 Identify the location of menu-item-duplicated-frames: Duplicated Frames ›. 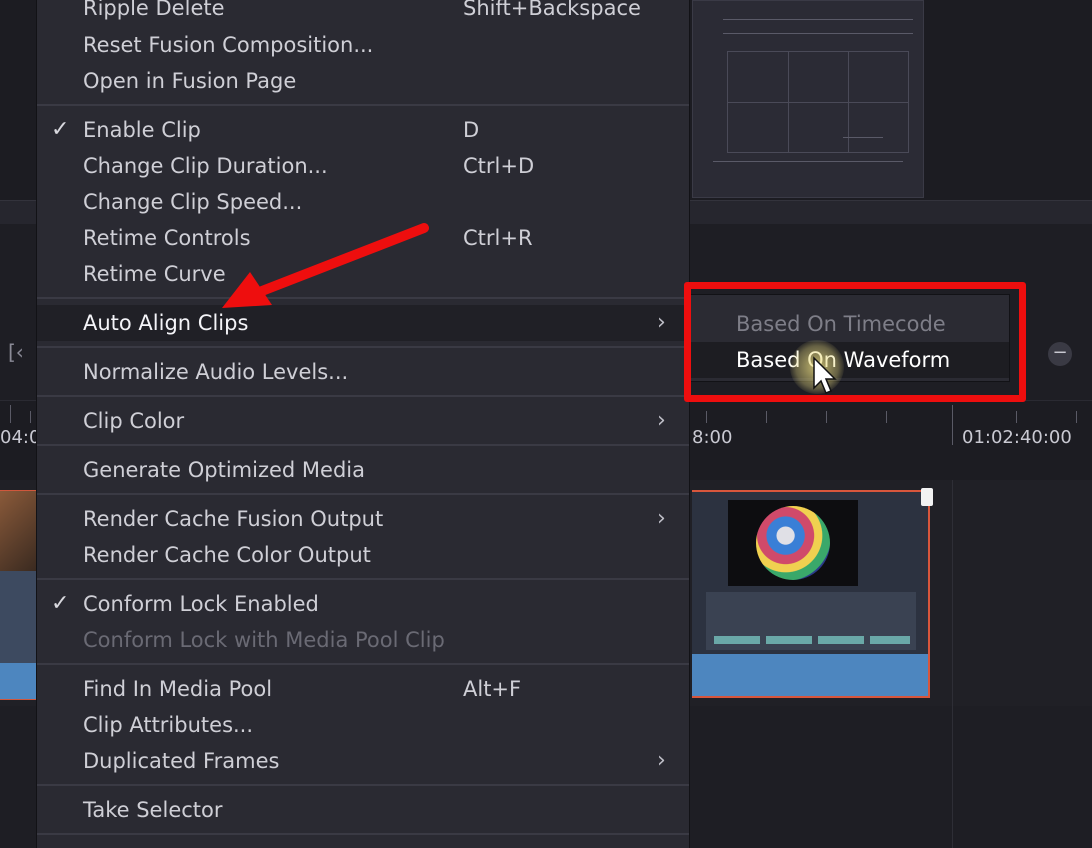
(363, 761).